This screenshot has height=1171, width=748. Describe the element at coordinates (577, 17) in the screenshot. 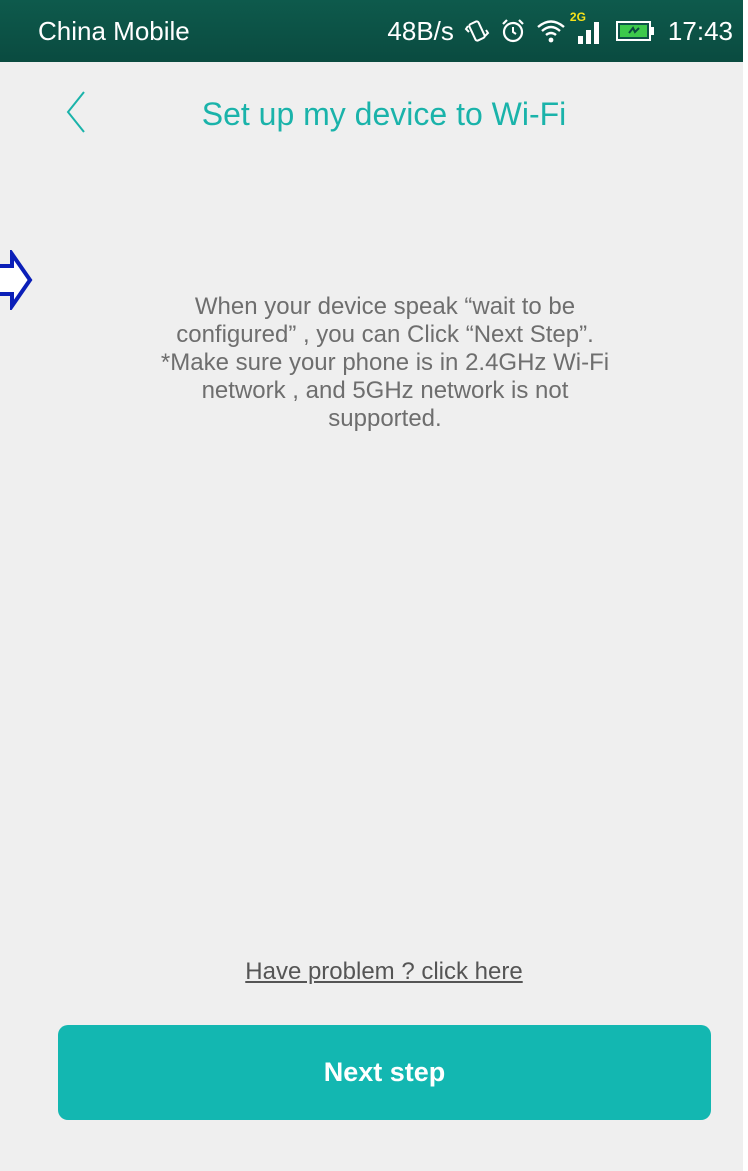

I see `network-type-badge: 2G` at that location.